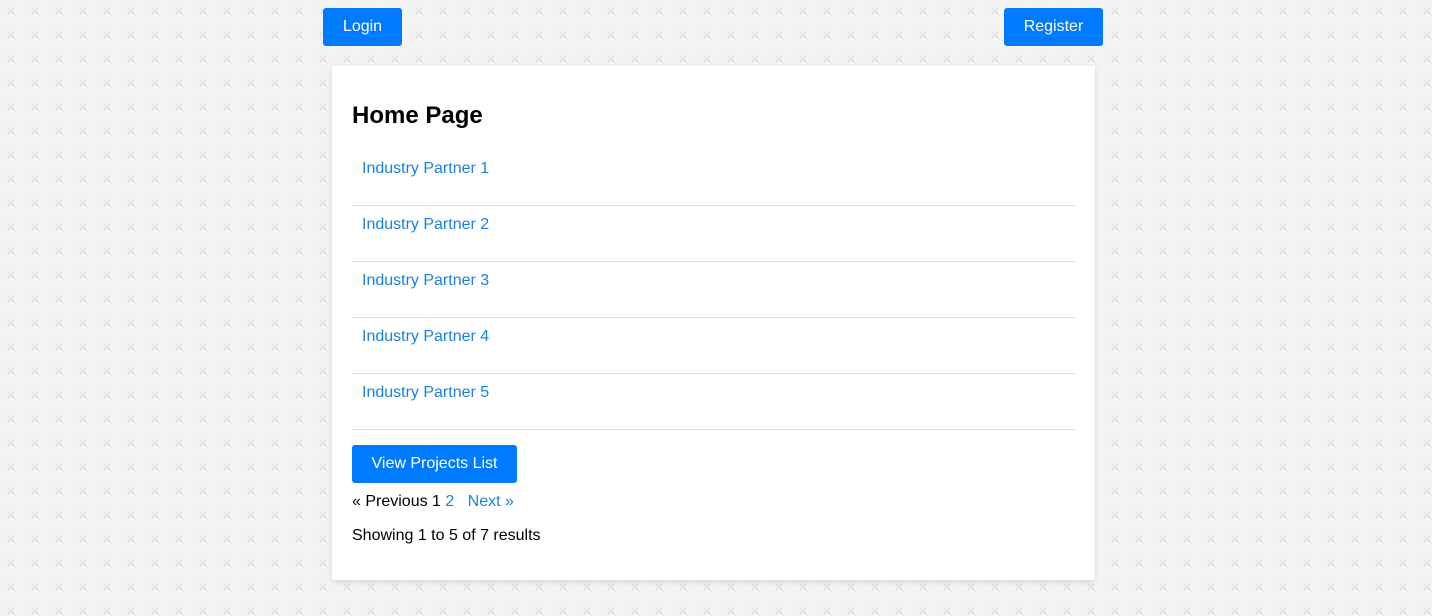 The image size is (1432, 616). Describe the element at coordinates (425, 169) in the screenshot. I see `partner-link-1: Industry Partner 1` at that location.